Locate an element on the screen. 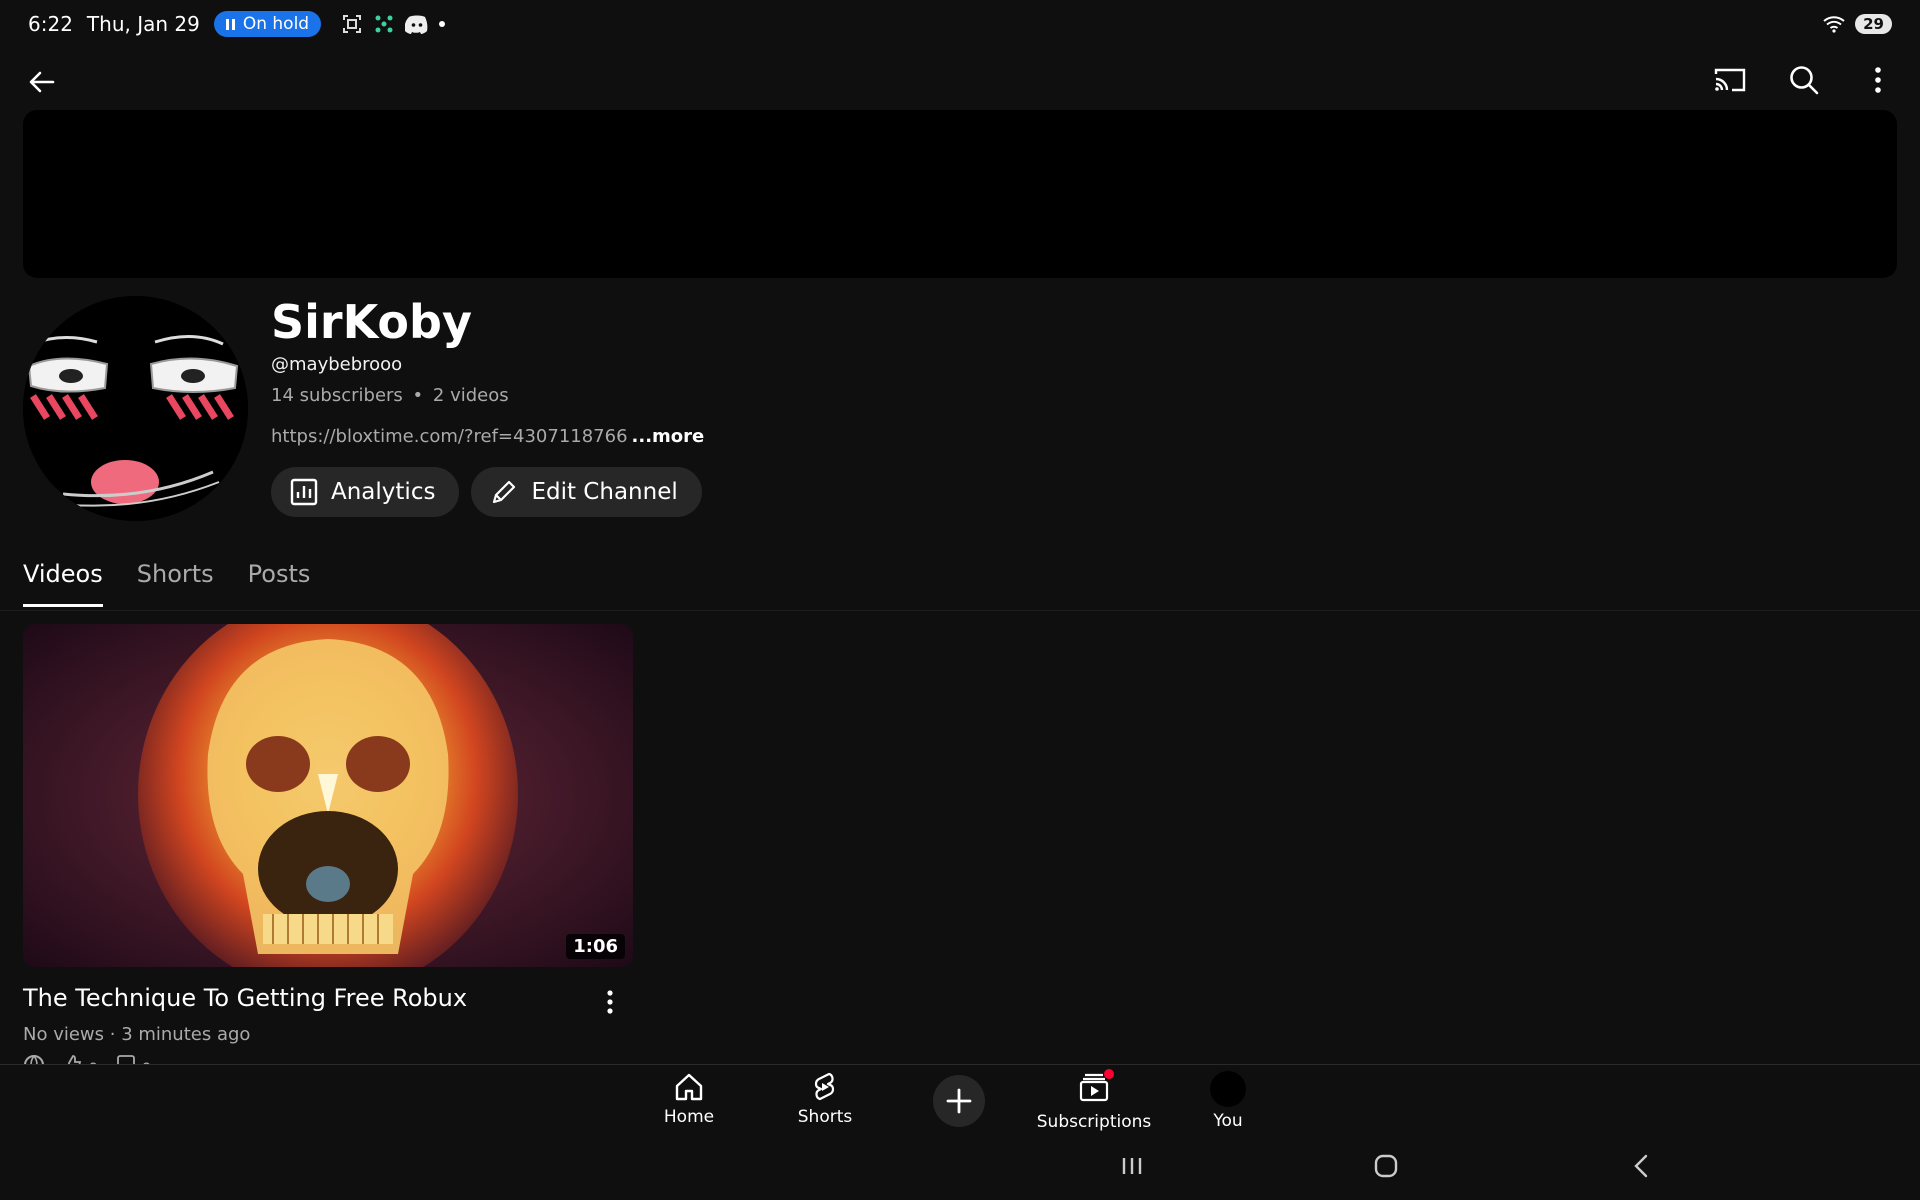 The height and width of the screenshot is (1200, 1920). analytics-icon is located at coordinates (304, 492).